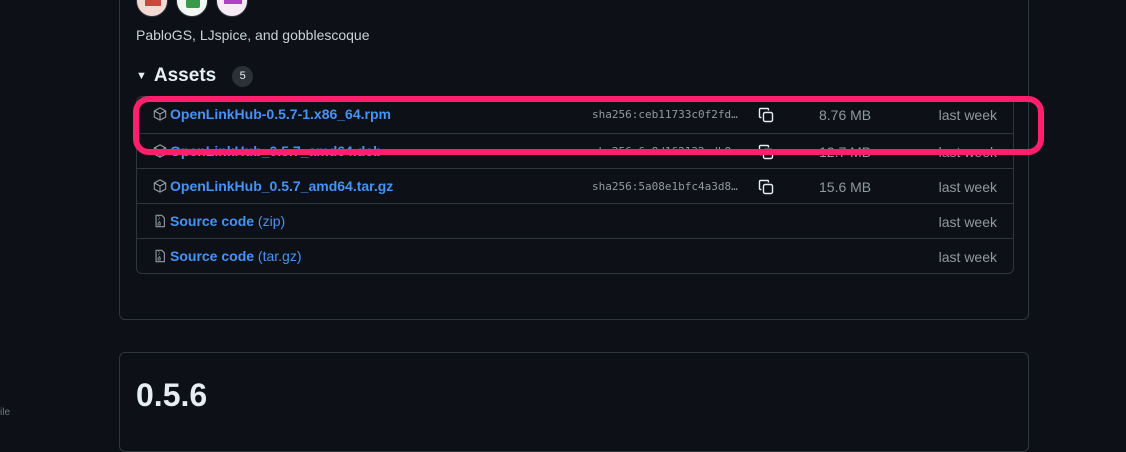 The width and height of the screenshot is (1126, 452). What do you see at coordinates (280, 114) in the screenshot?
I see `asset-link: OpenLinkHub-0.5.7-1.x86_64.rpm` at bounding box center [280, 114].